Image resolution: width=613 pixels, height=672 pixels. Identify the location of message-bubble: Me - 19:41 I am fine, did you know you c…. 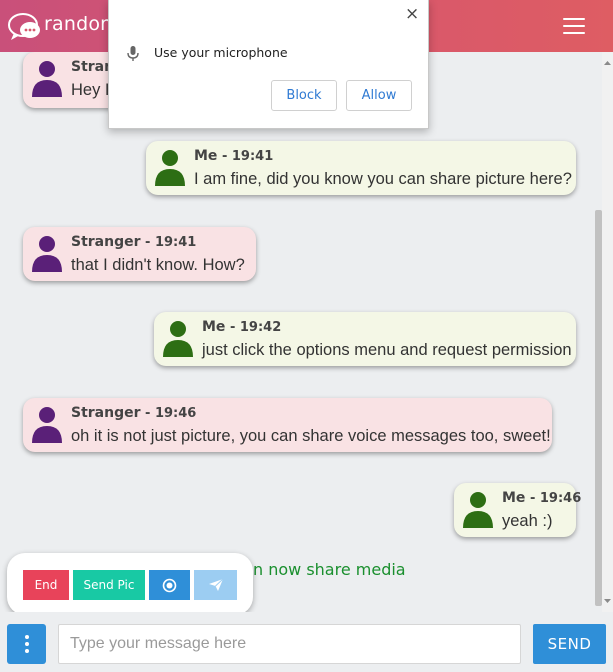
(361, 168).